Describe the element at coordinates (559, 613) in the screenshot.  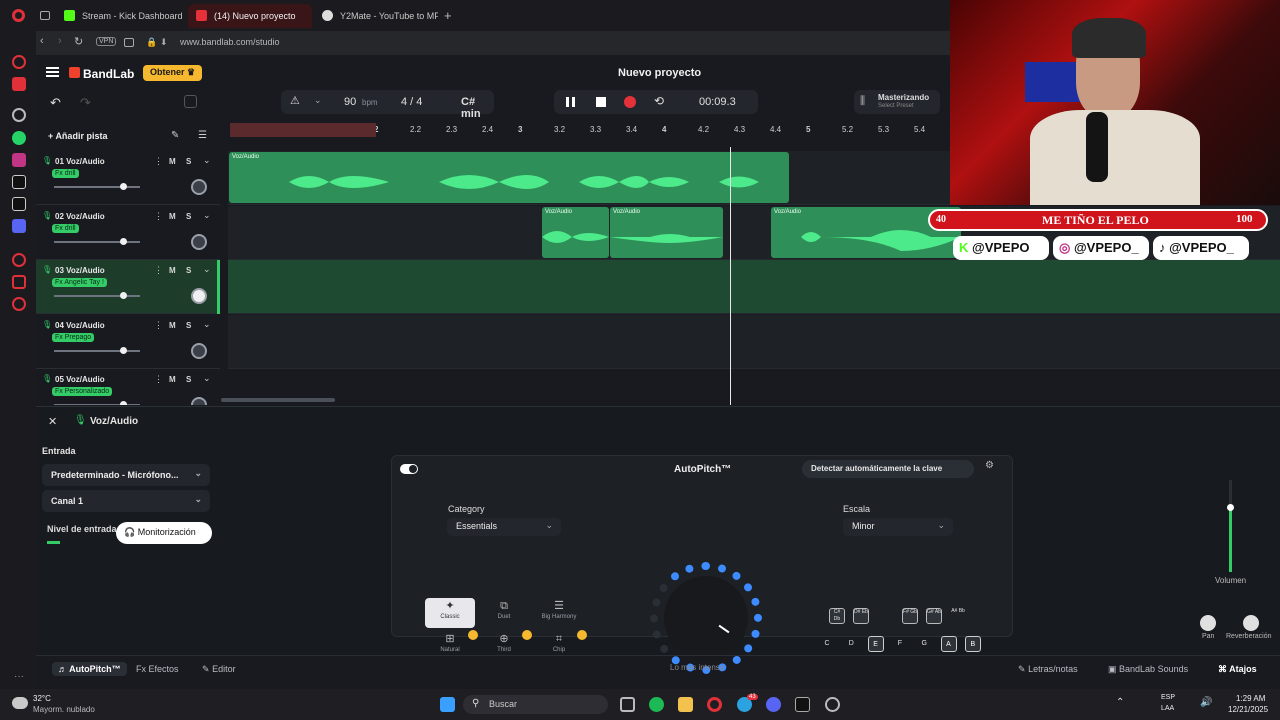
I see `category-big-harmony: ☰ Big Harmony` at that location.